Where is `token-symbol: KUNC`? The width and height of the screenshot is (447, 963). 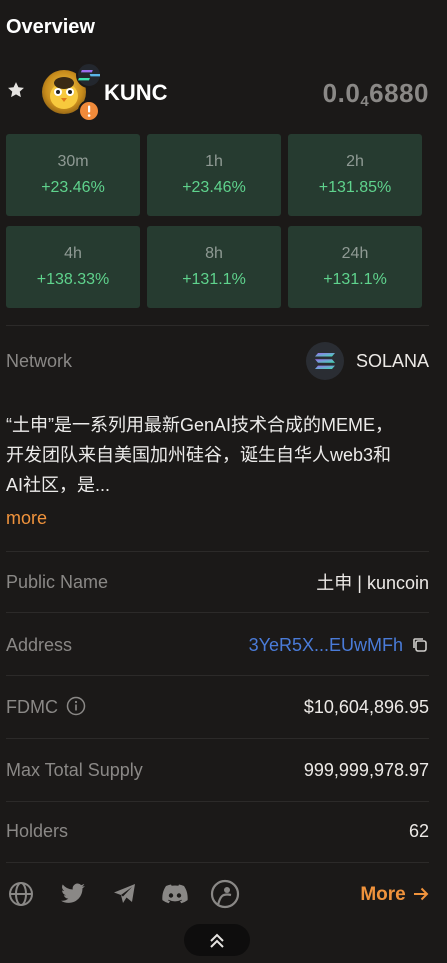
token-symbol: KUNC is located at coordinates (136, 92).